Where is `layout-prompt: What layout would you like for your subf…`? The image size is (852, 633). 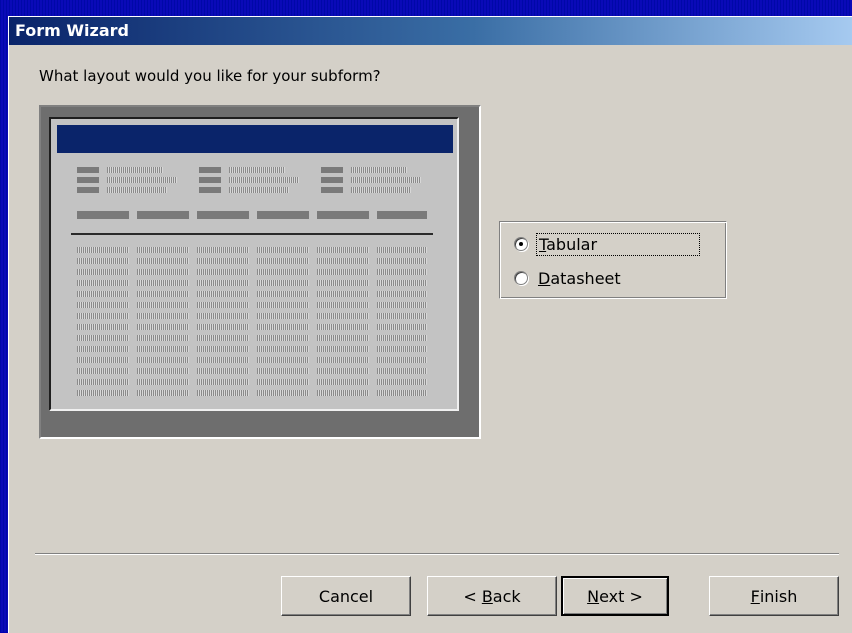
layout-prompt: What layout would you like for your subf… is located at coordinates (210, 76).